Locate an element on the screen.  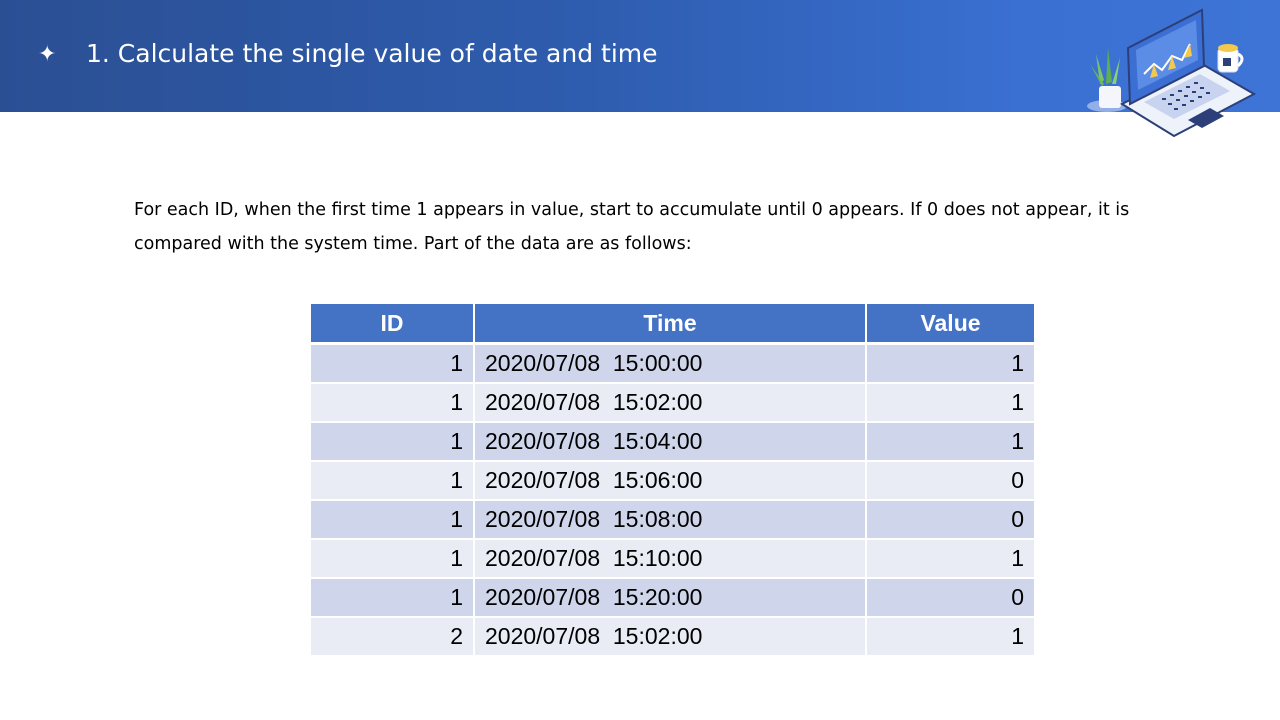
table-row: 1 2020/07/08 15:02:00 1 is located at coordinates (672, 403).